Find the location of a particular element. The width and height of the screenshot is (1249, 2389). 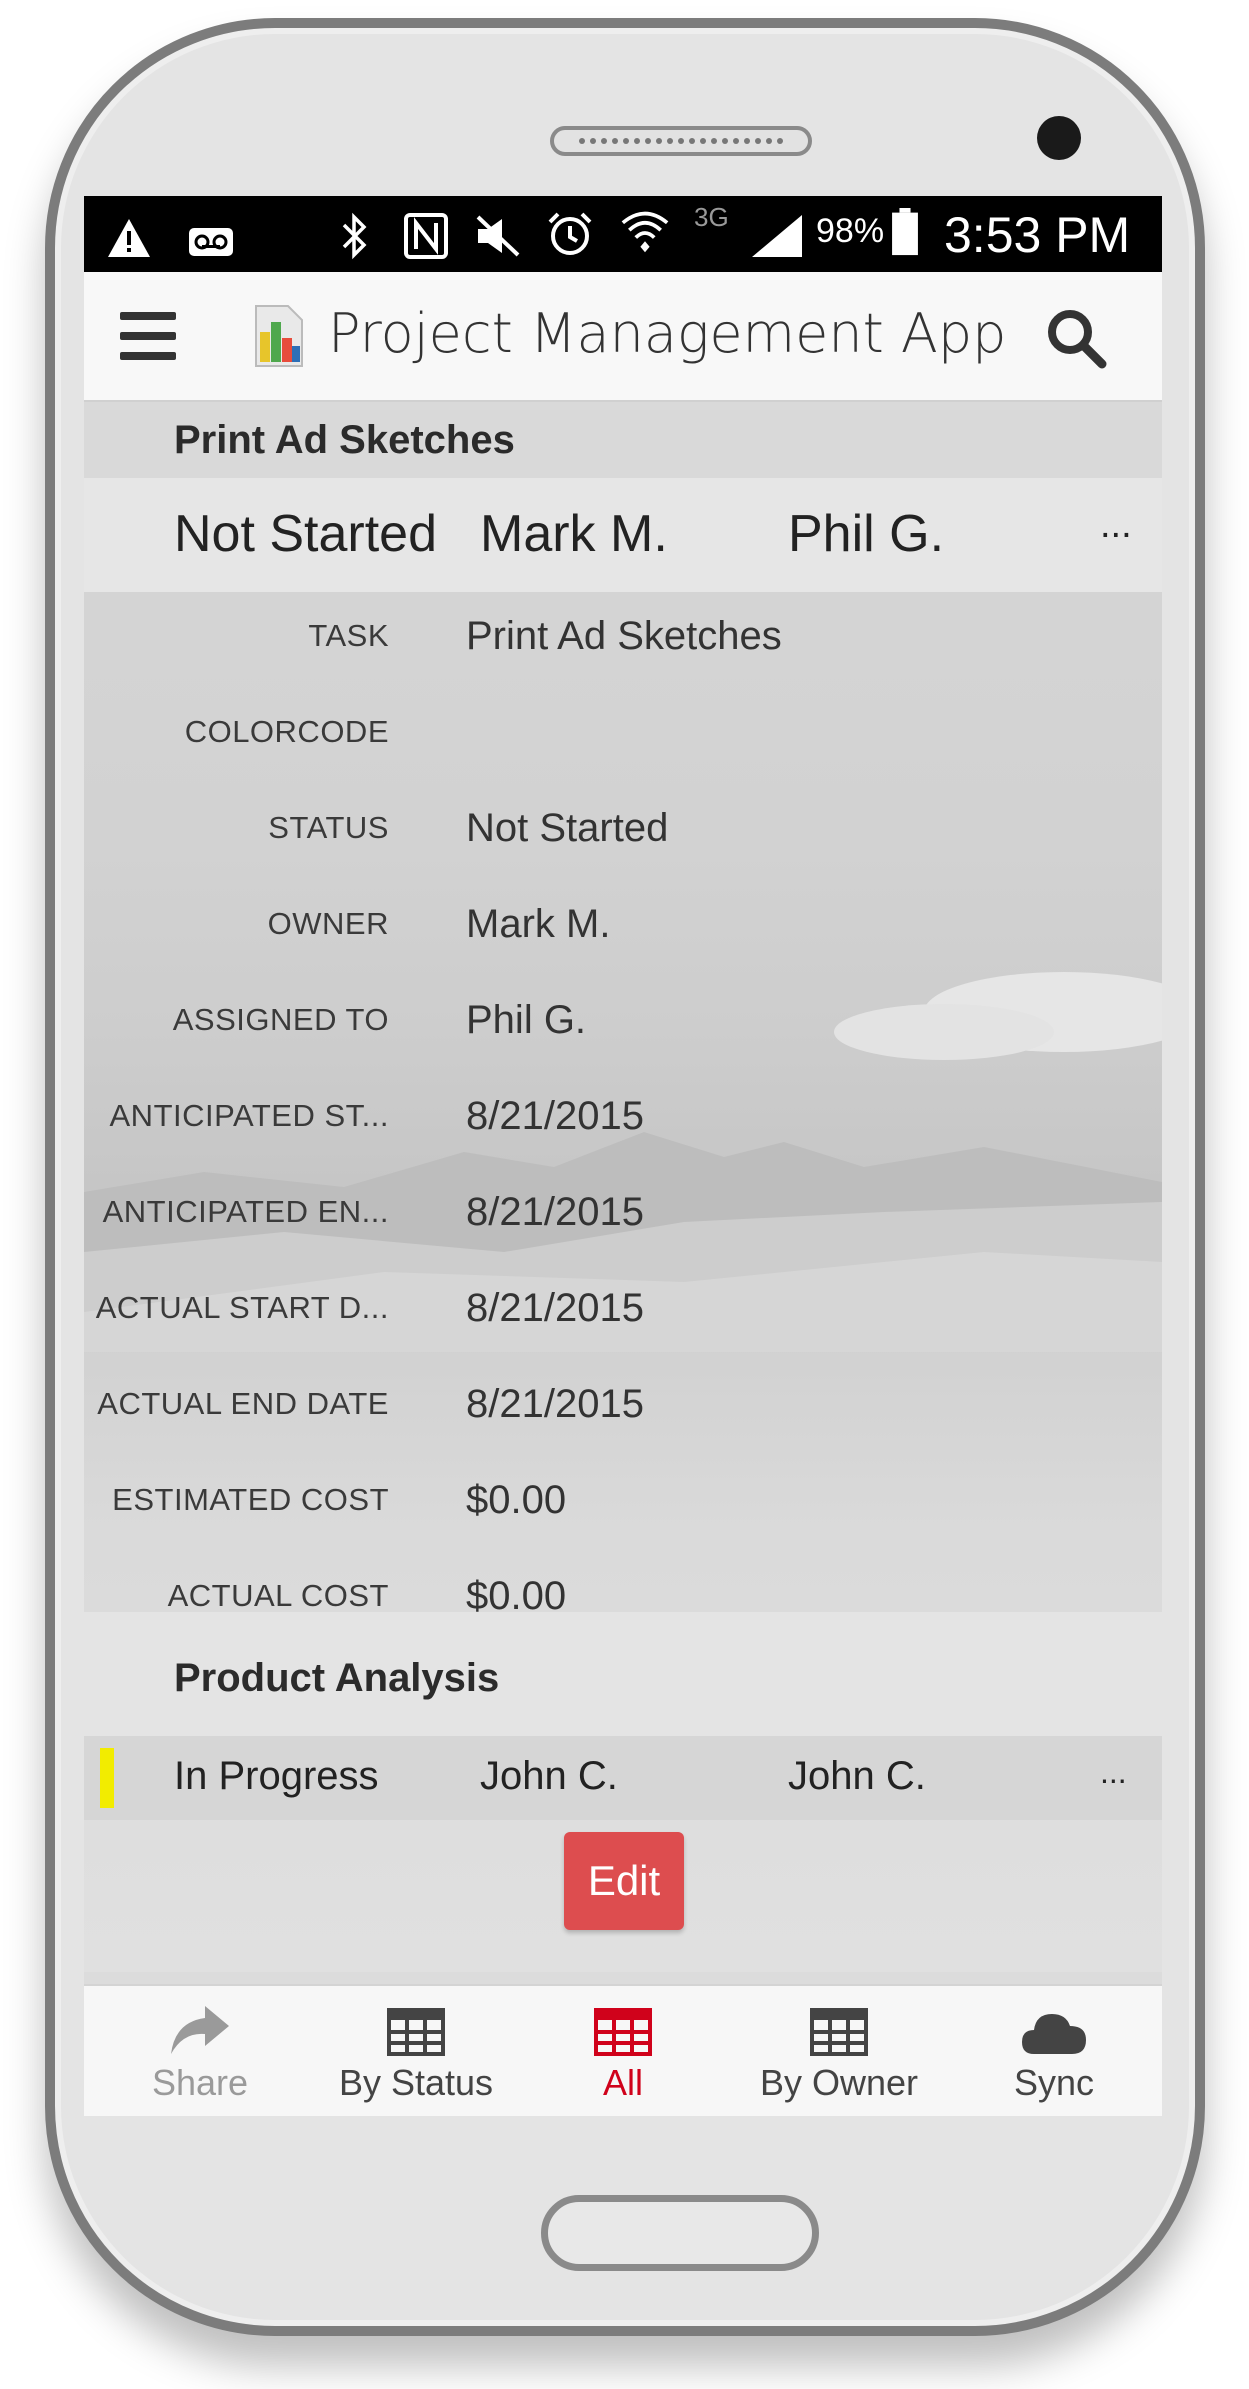

field-row: ANTICIPATED ST... 8/21/2015 is located at coordinates (623, 1144).